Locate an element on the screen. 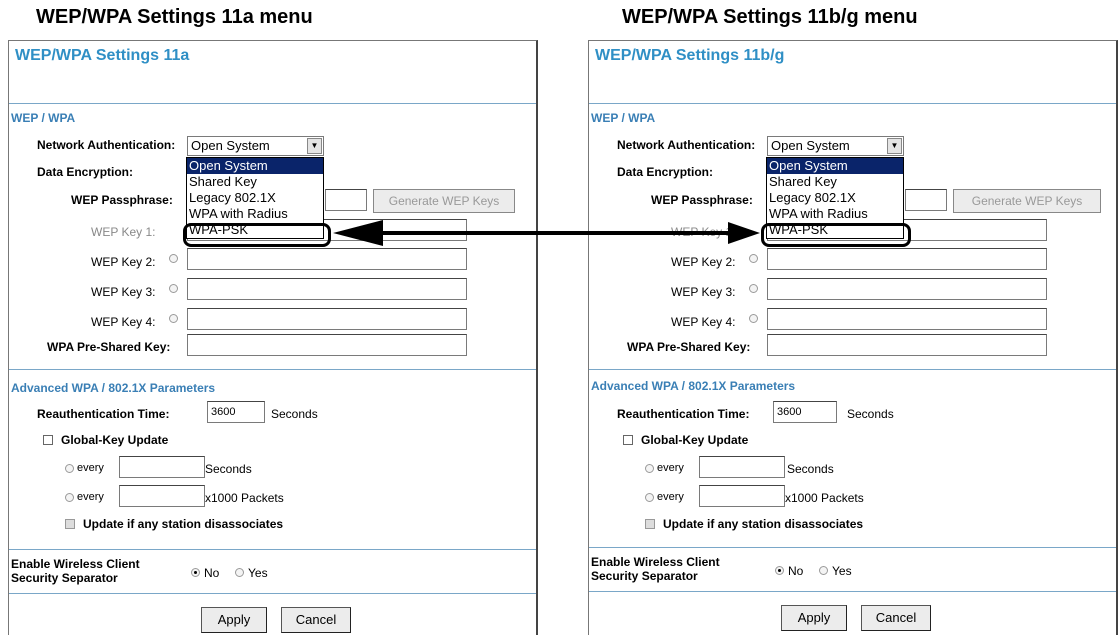 This screenshot has height=635, width=1120. wep-key-3-label: WEP Key 3: is located at coordinates (123, 292).